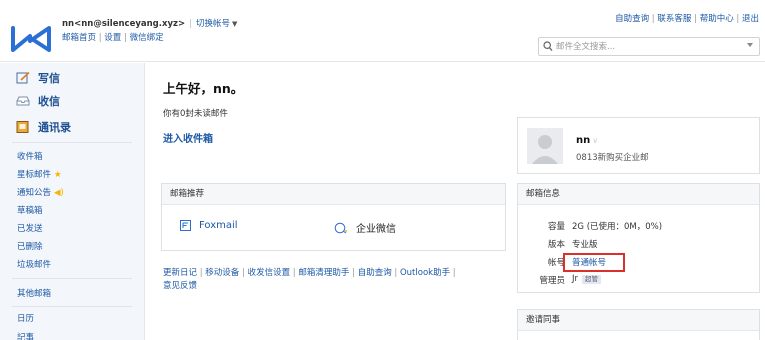 This screenshot has height=340, width=765. Describe the element at coordinates (548, 46) in the screenshot. I see `search-icon` at that location.